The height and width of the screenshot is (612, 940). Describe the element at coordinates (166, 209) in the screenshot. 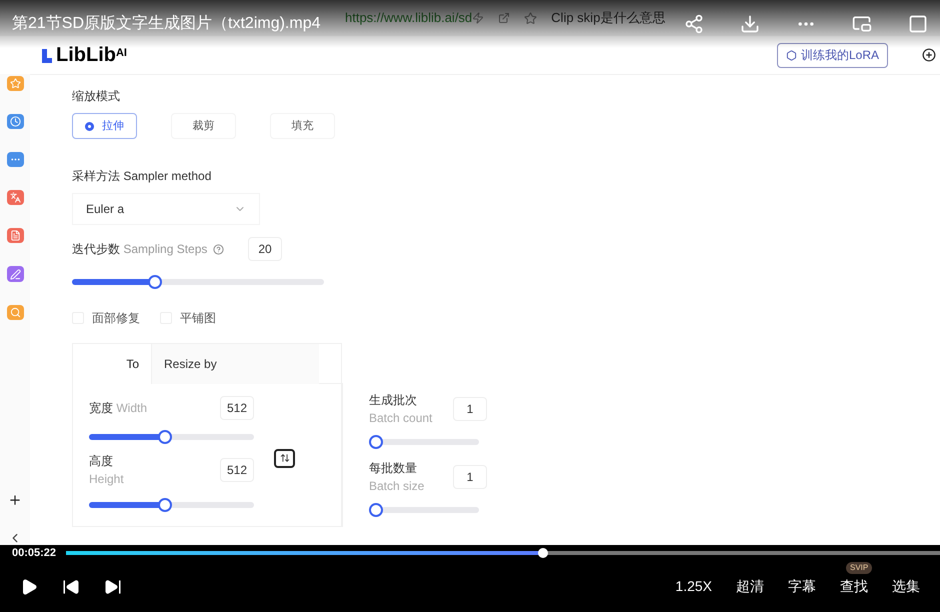

I see `sampler-dropdown: Euler a` at that location.